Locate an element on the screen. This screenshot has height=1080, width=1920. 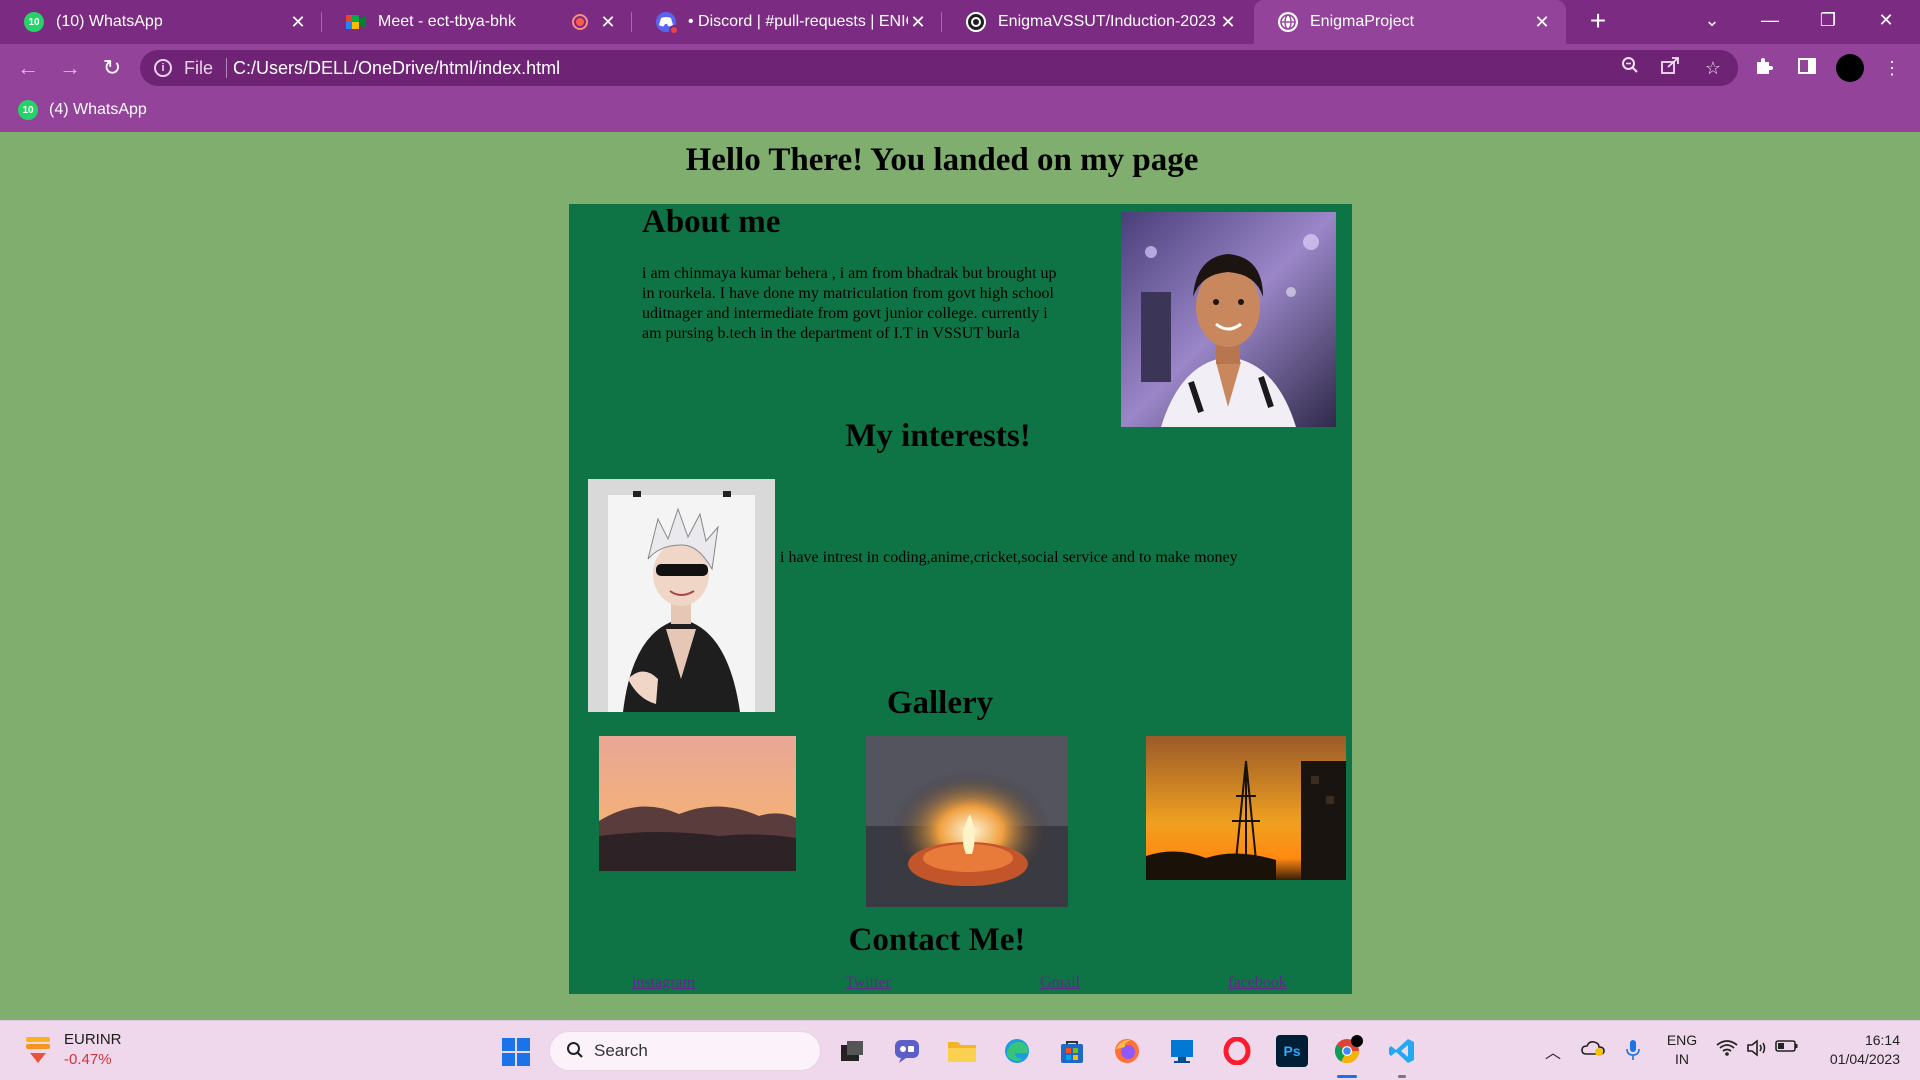
tab-whatsapp: 10 (10) WhatsApp ✕ is located at coordinates (161, 22).